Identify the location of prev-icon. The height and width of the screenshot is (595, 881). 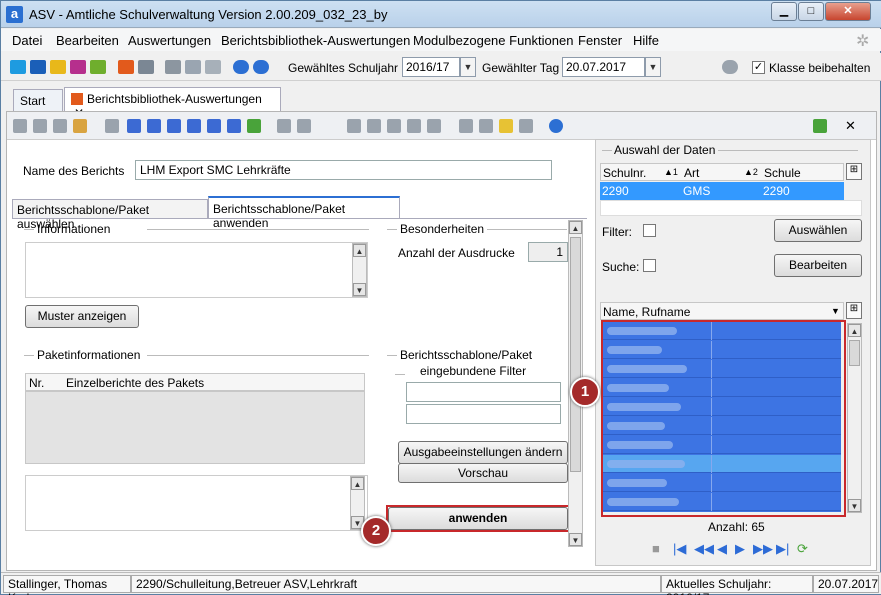
(174, 126).